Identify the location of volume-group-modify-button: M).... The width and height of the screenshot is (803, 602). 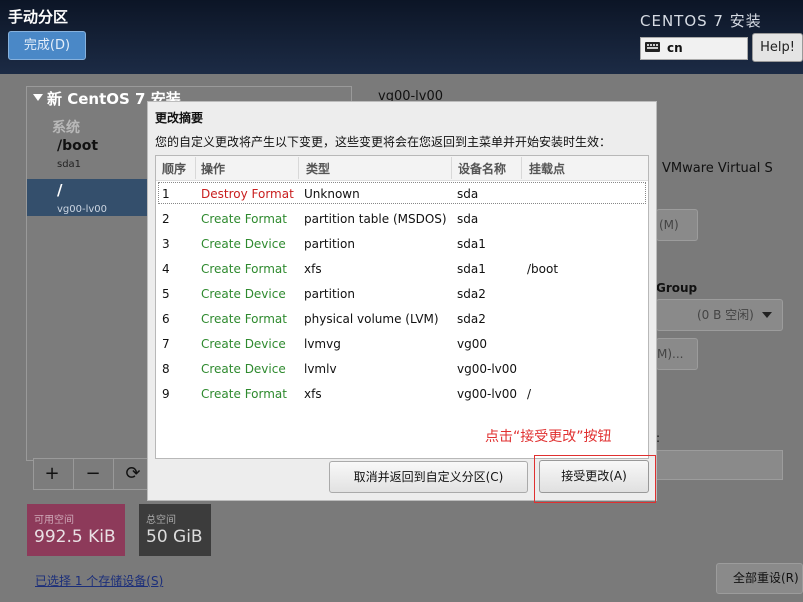
(677, 354).